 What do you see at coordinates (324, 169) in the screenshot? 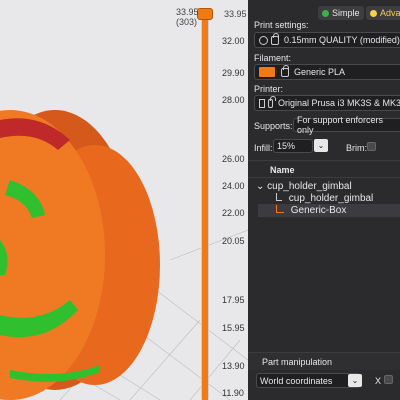
I see `object-list-header: Name` at bounding box center [324, 169].